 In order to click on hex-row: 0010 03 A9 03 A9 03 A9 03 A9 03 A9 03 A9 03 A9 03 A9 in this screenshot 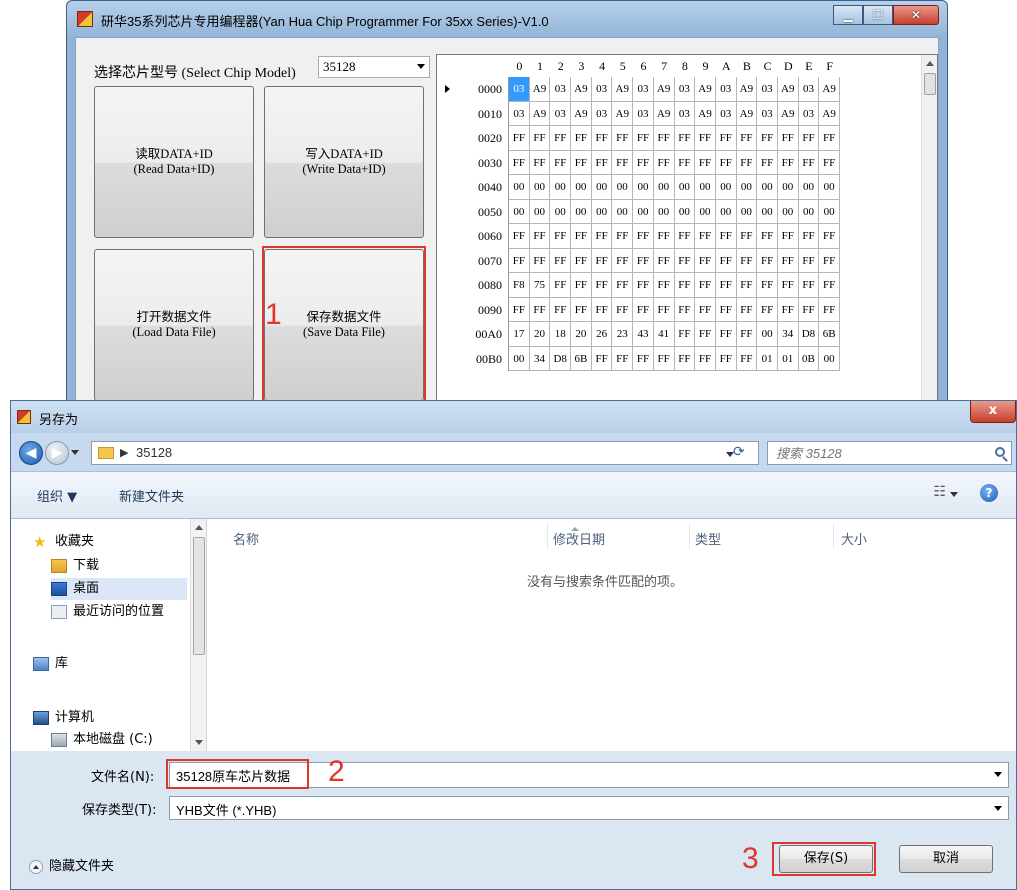, I will do `click(679, 113)`.